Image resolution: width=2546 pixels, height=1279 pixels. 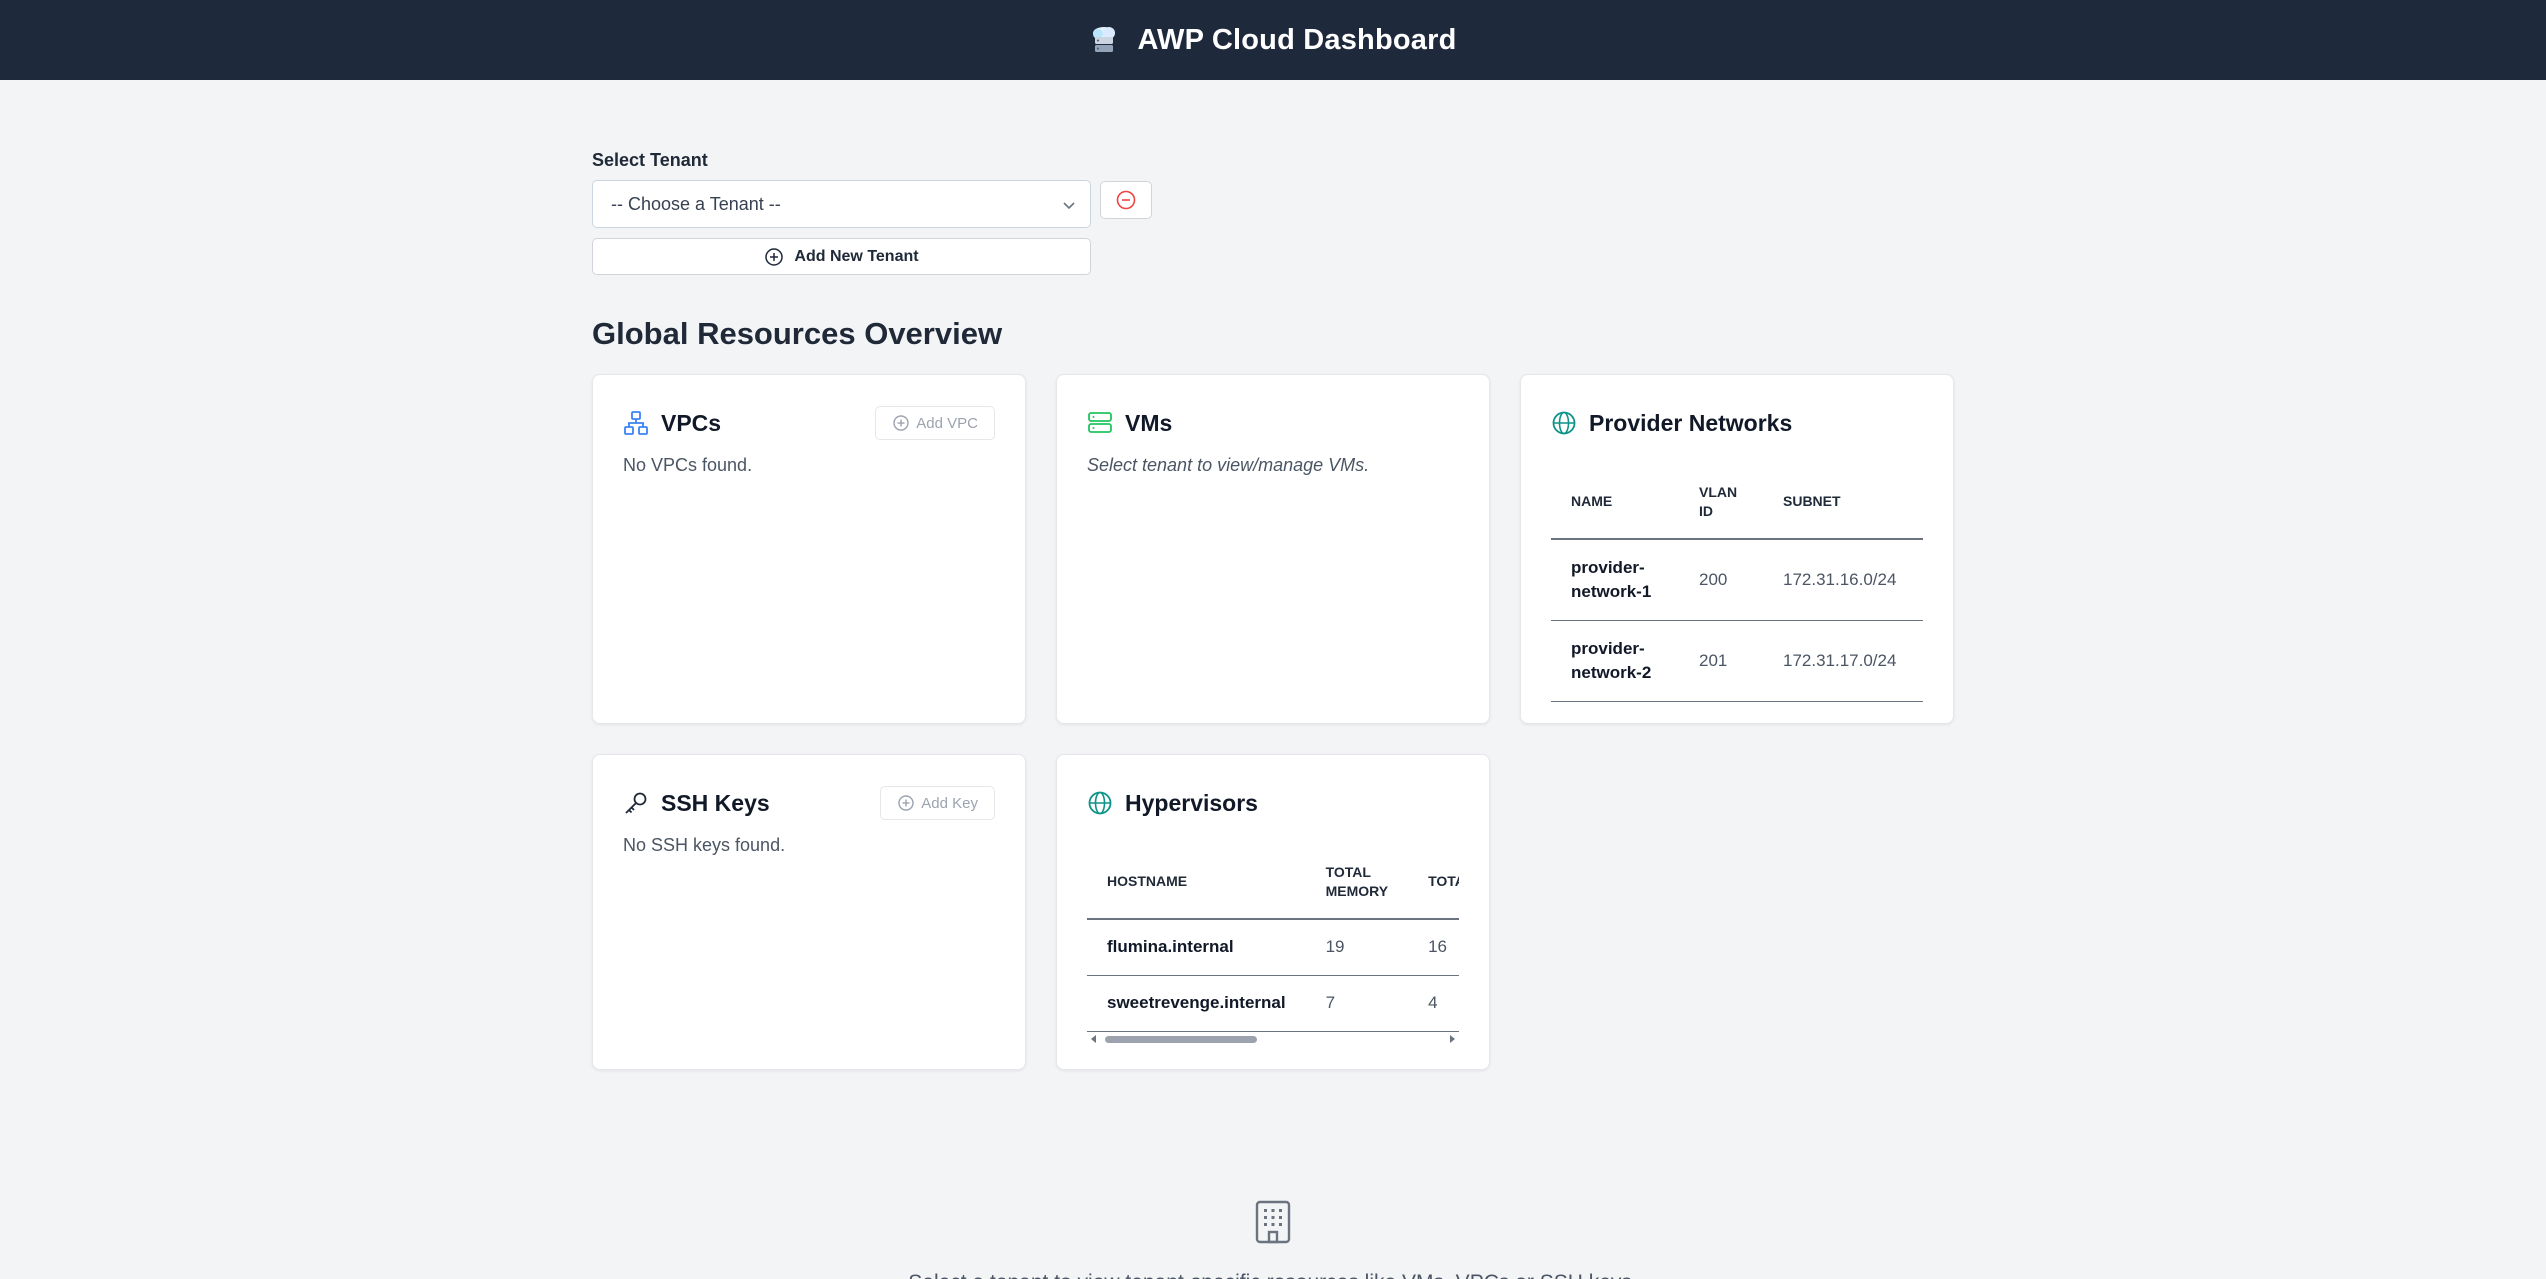 What do you see at coordinates (1273, 1038) in the screenshot?
I see `horizontal-scrollbar` at bounding box center [1273, 1038].